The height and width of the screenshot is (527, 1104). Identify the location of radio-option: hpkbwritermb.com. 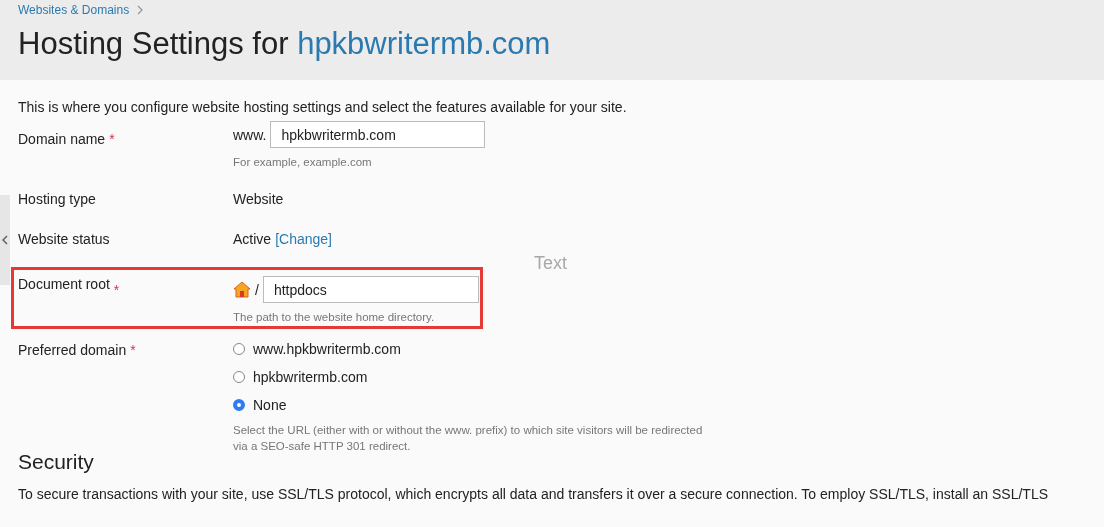
(659, 377).